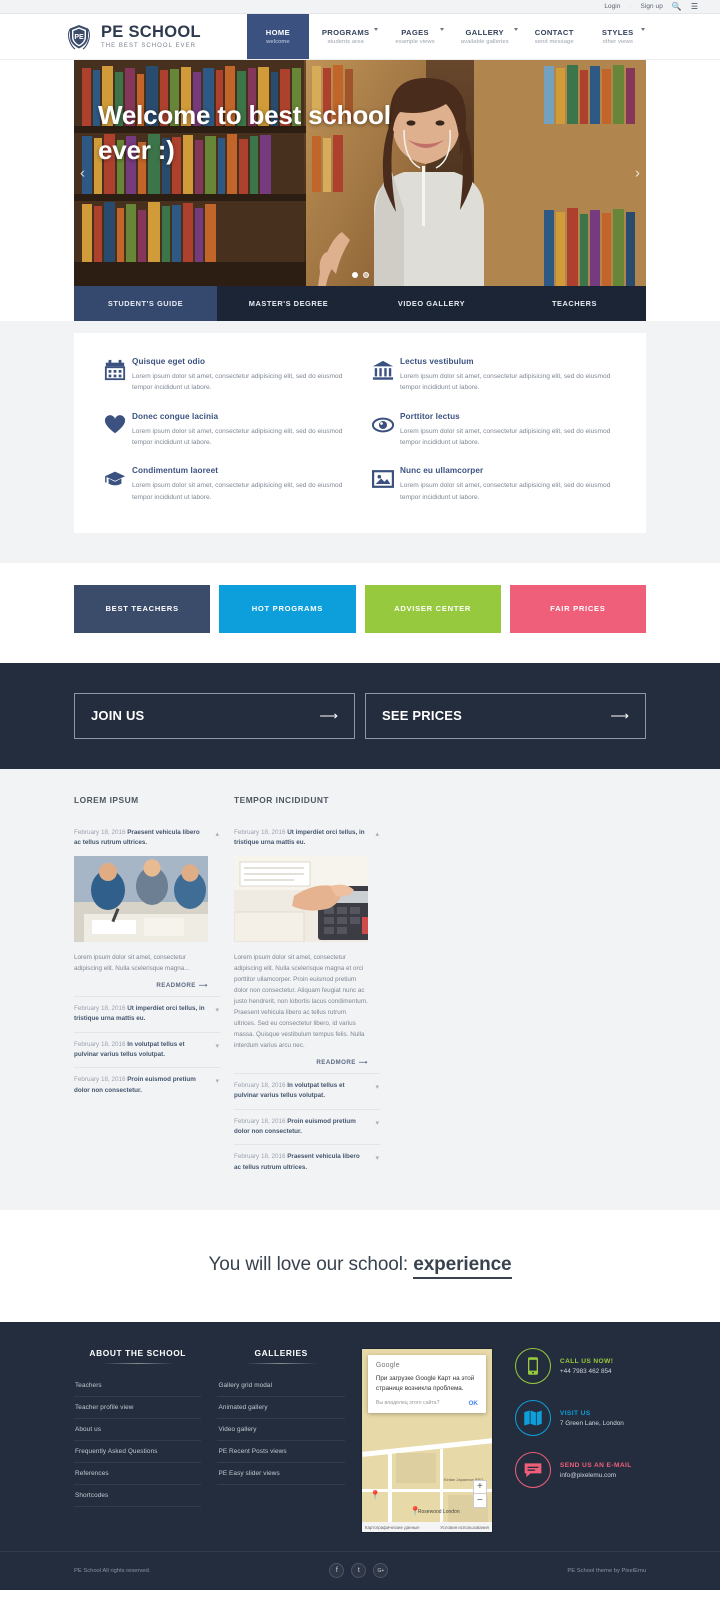 The height and width of the screenshot is (1611, 720). I want to click on eye-icon, so click(383, 430).